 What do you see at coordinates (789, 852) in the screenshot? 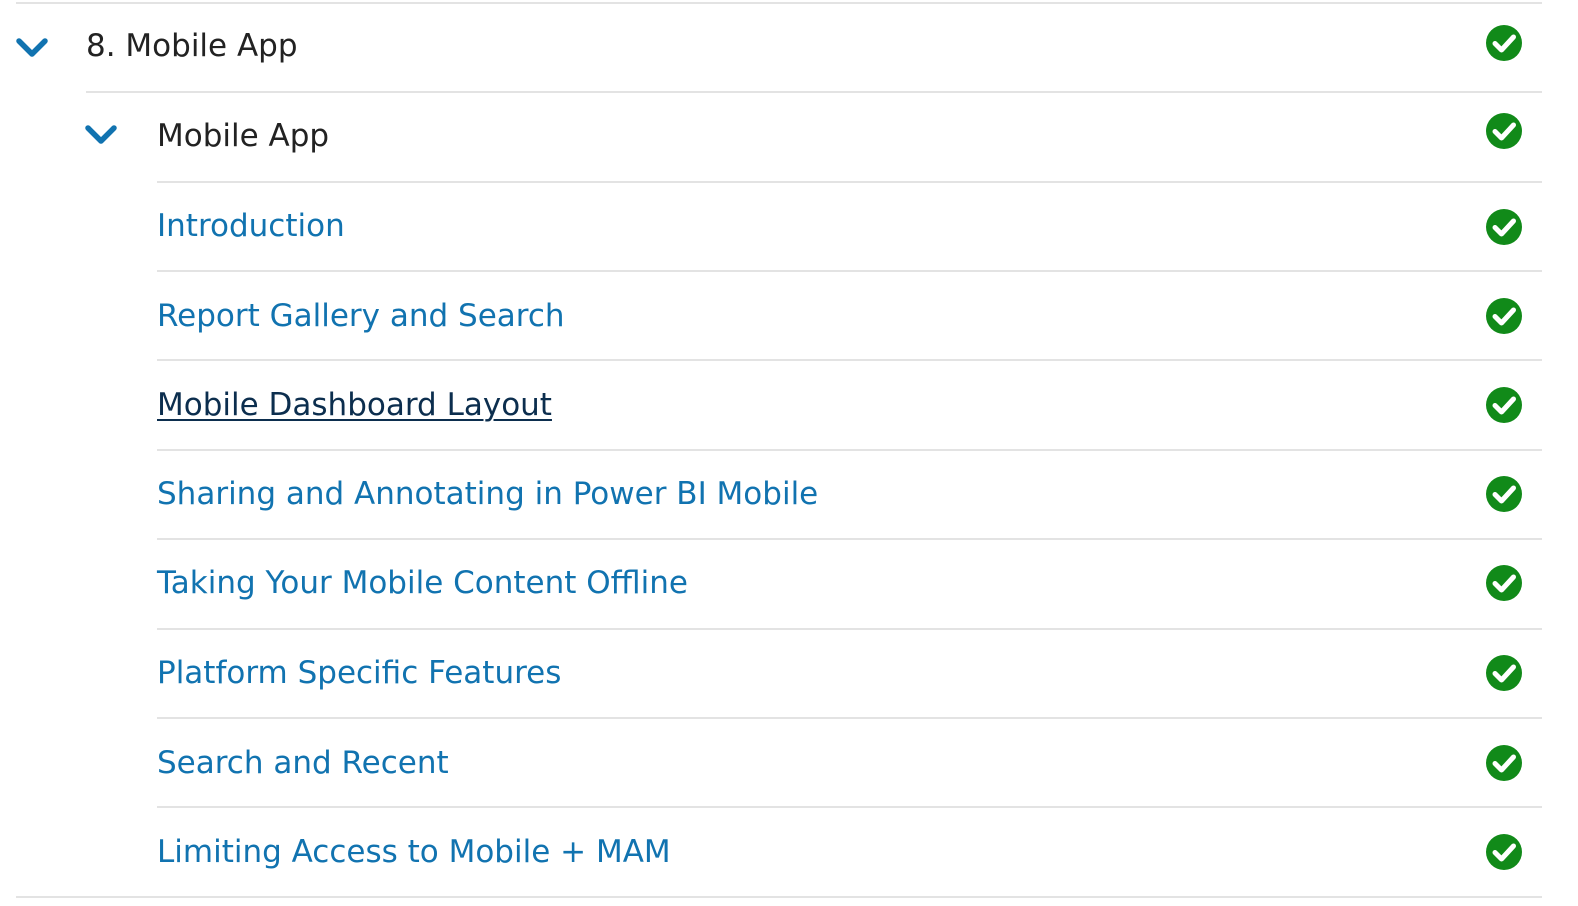
I see `lesson-row: Limiting Access to Mobile + MAM` at bounding box center [789, 852].